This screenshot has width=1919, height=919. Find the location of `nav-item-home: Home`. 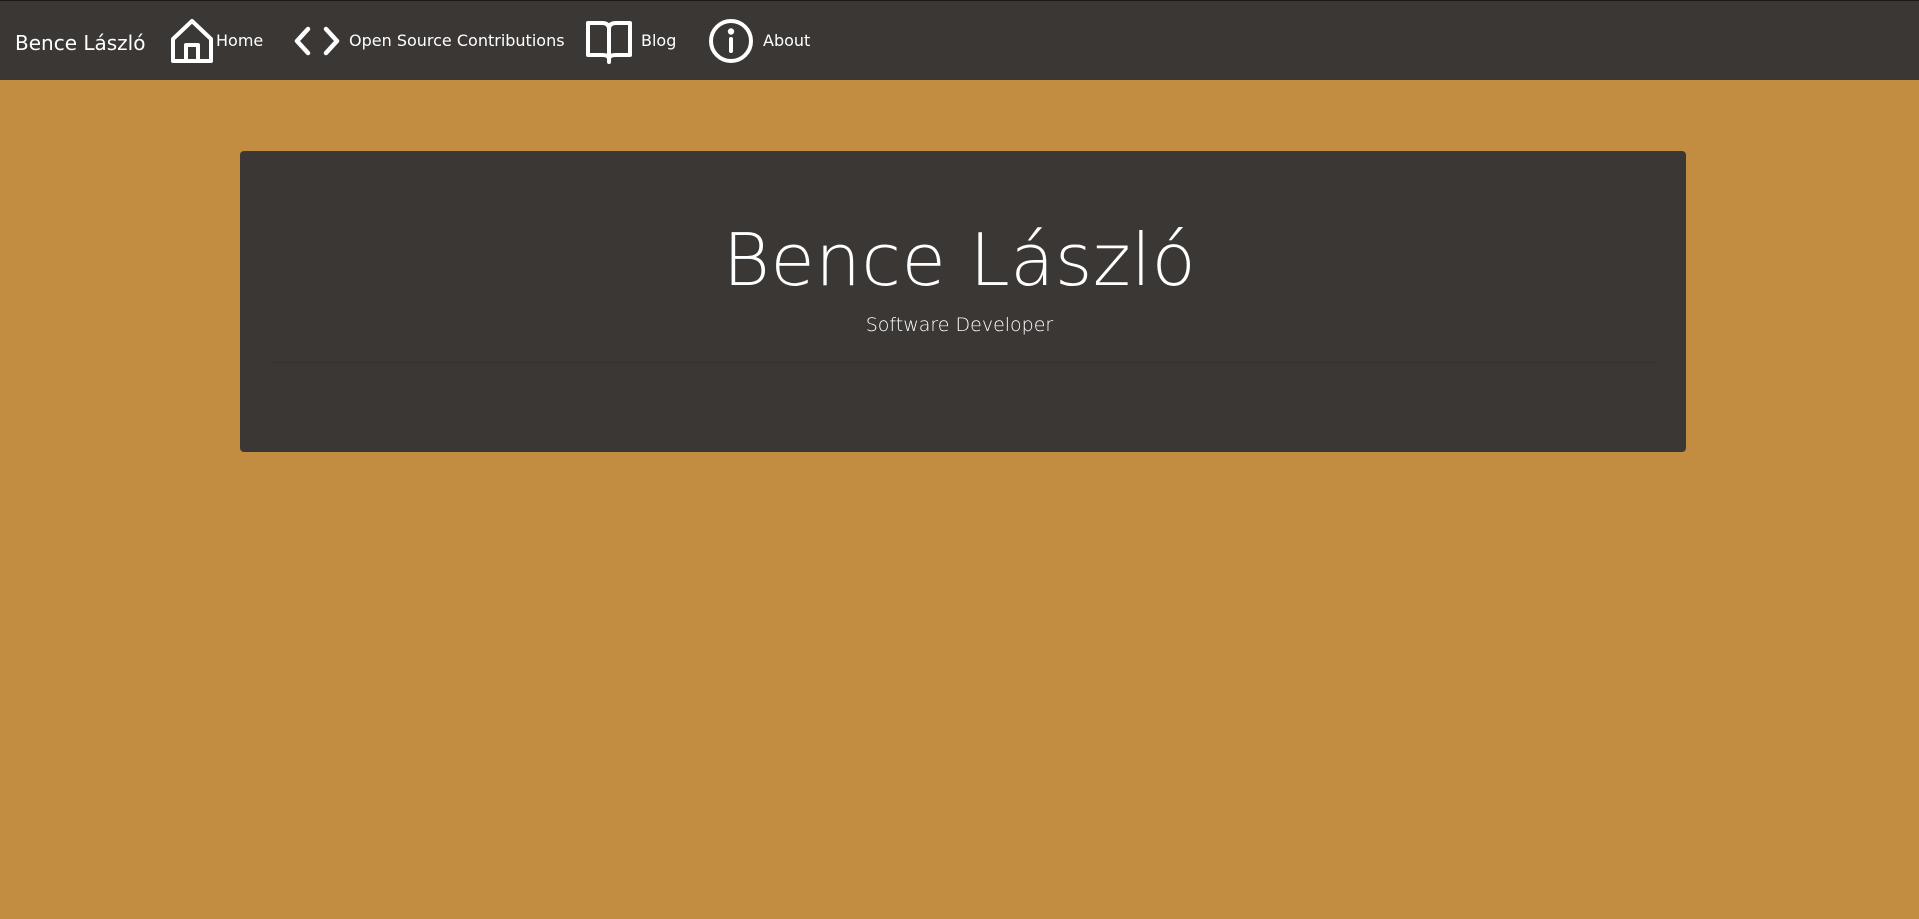

nav-item-home: Home is located at coordinates (218, 41).